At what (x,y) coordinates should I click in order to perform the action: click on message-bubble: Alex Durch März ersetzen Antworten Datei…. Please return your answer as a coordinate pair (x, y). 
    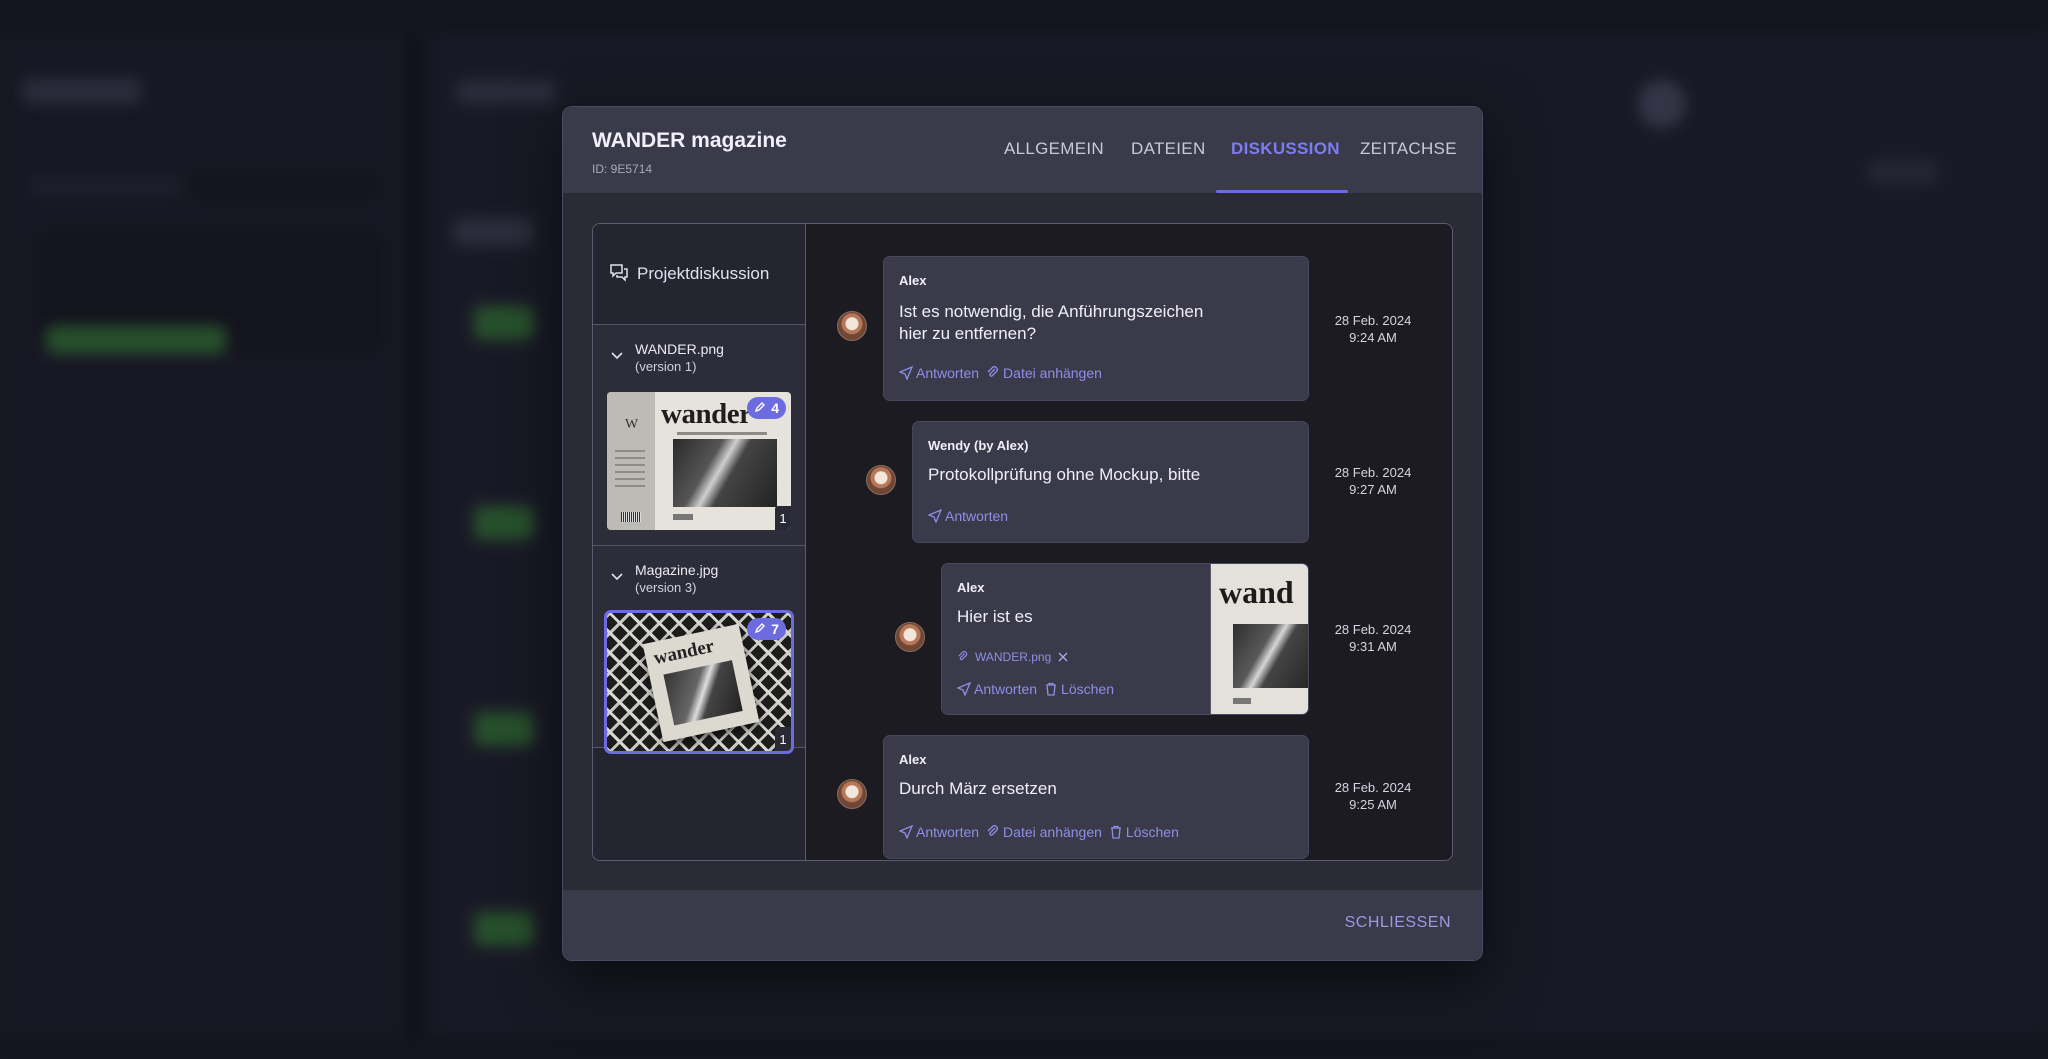
    Looking at the image, I should click on (1096, 797).